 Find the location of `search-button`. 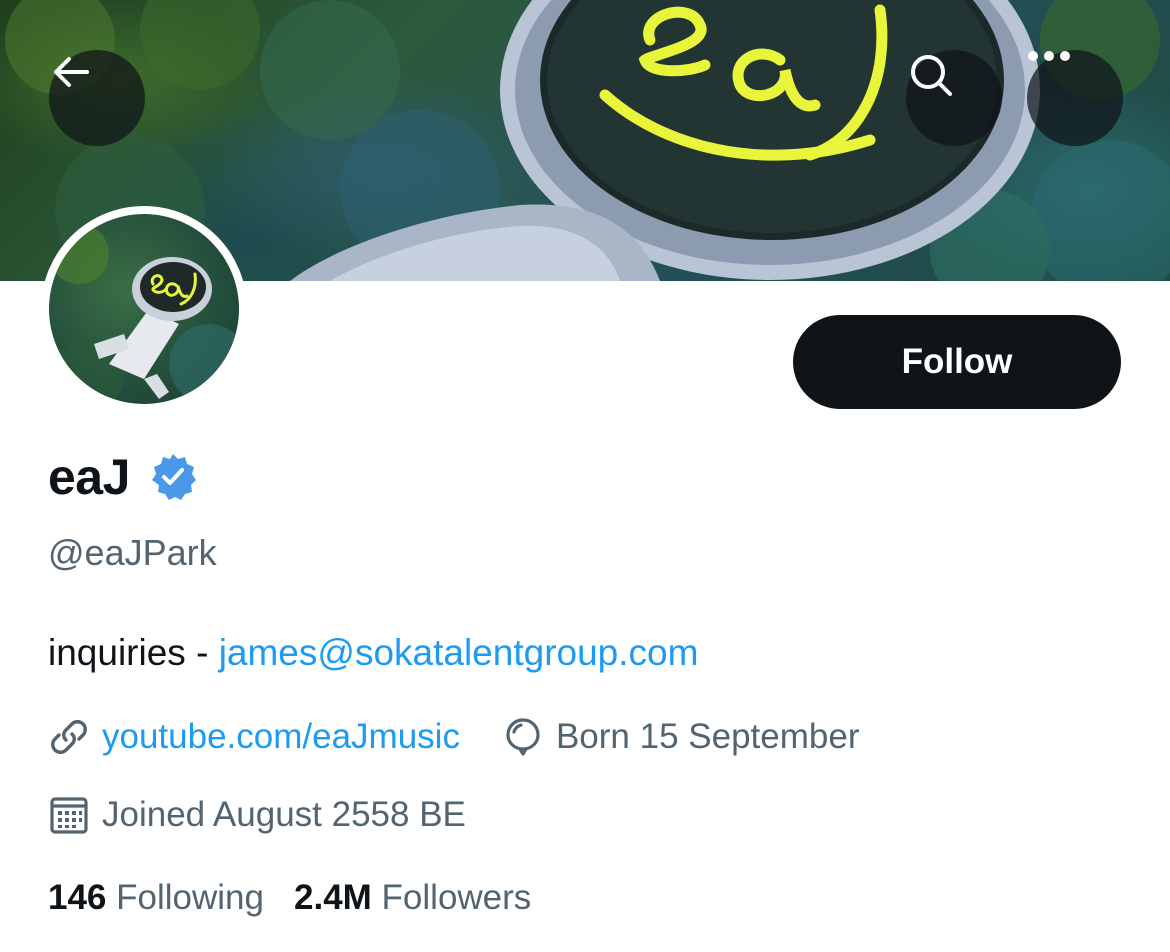

search-button is located at coordinates (954, 98).